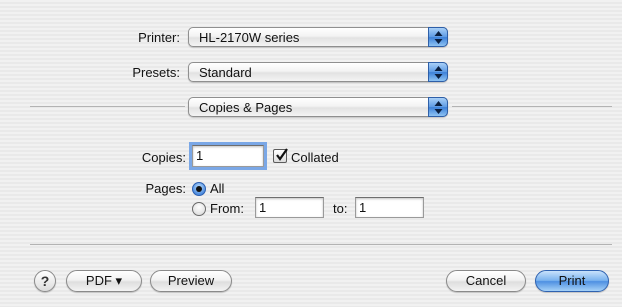  Describe the element at coordinates (199, 189) in the screenshot. I see `pages-all-radio` at that location.